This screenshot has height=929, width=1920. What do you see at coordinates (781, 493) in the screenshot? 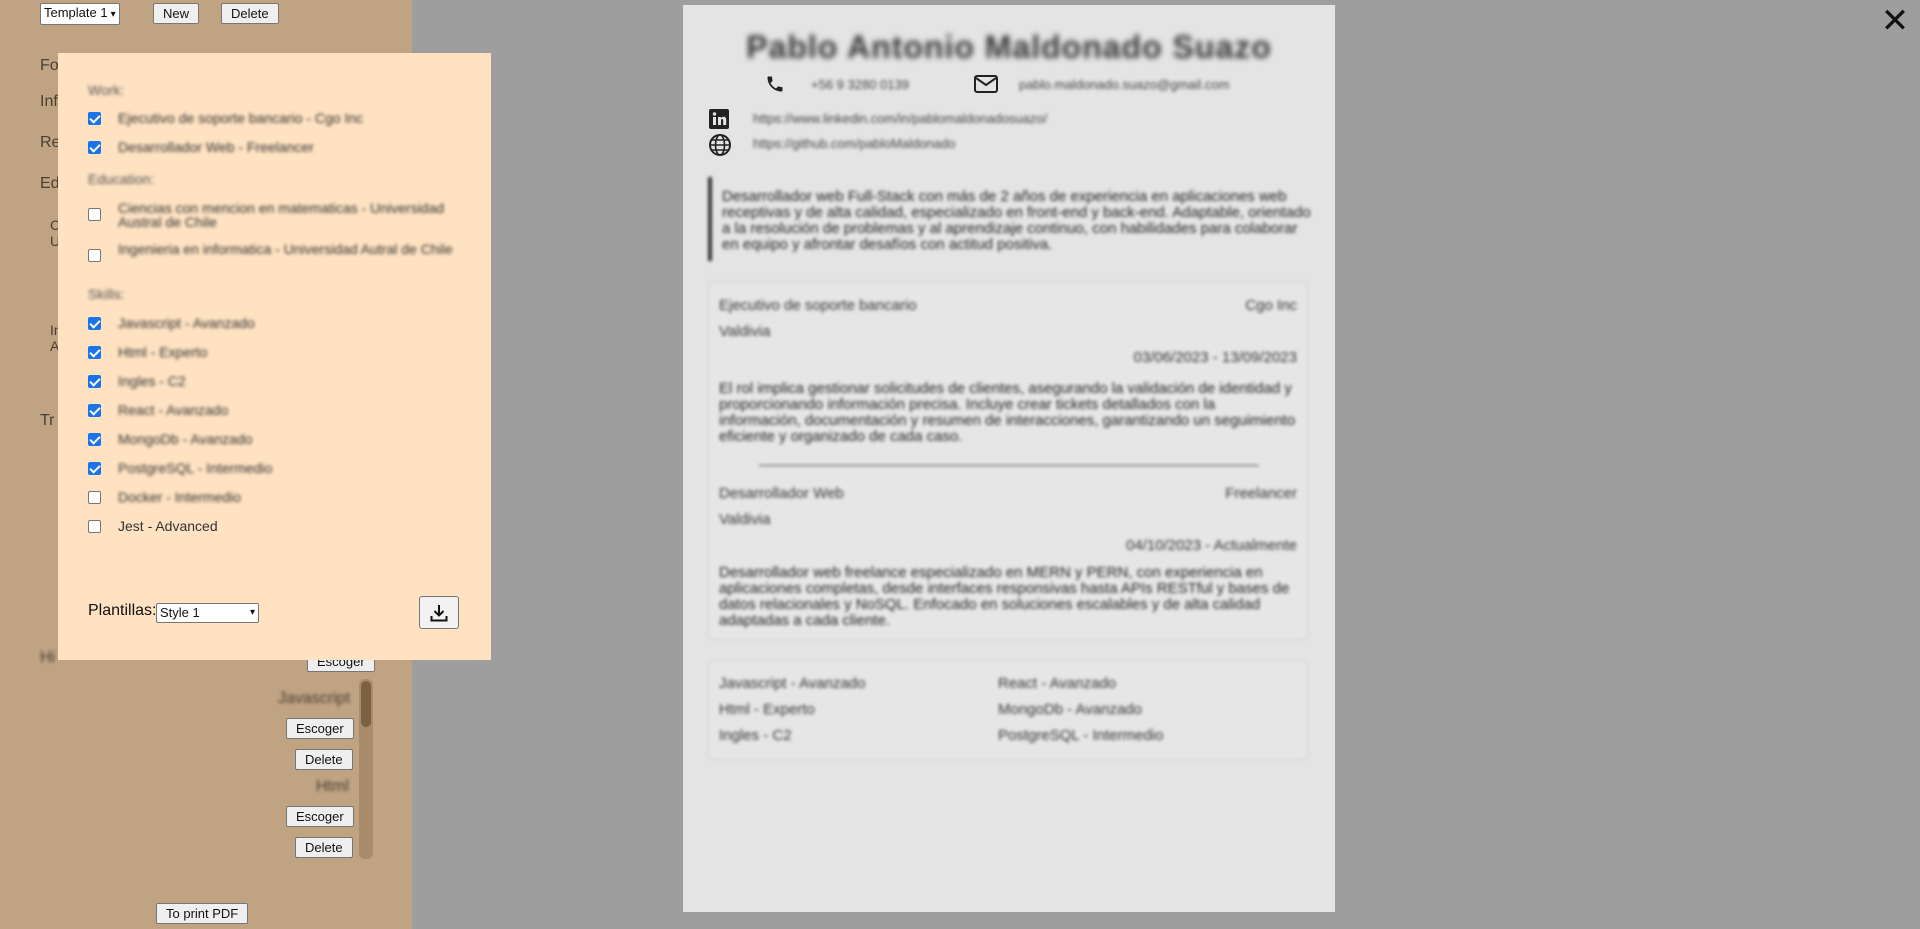
I see `job-title: Desarrollador Web` at bounding box center [781, 493].